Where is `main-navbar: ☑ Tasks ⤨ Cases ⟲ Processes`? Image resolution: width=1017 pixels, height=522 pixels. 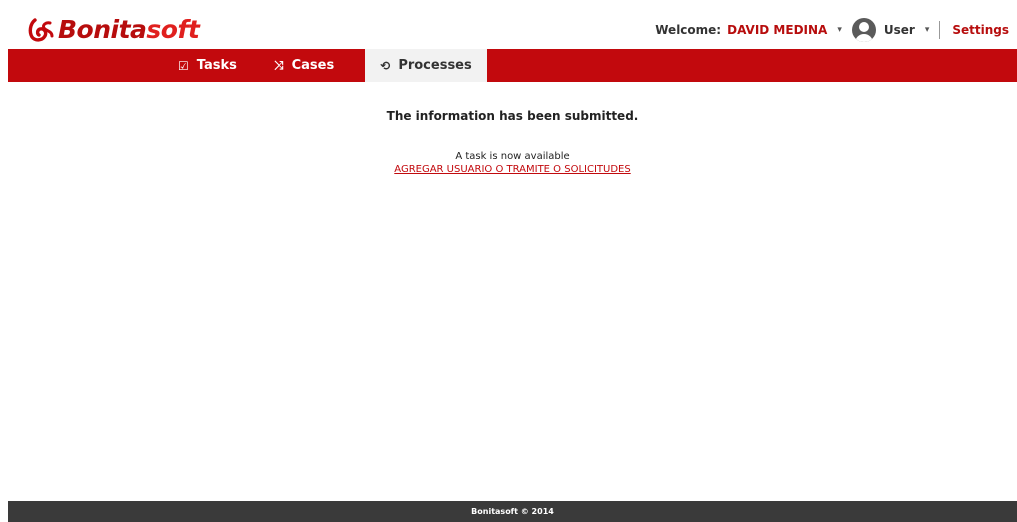 main-navbar: ☑ Tasks ⤨ Cases ⟲ Processes is located at coordinates (512, 65).